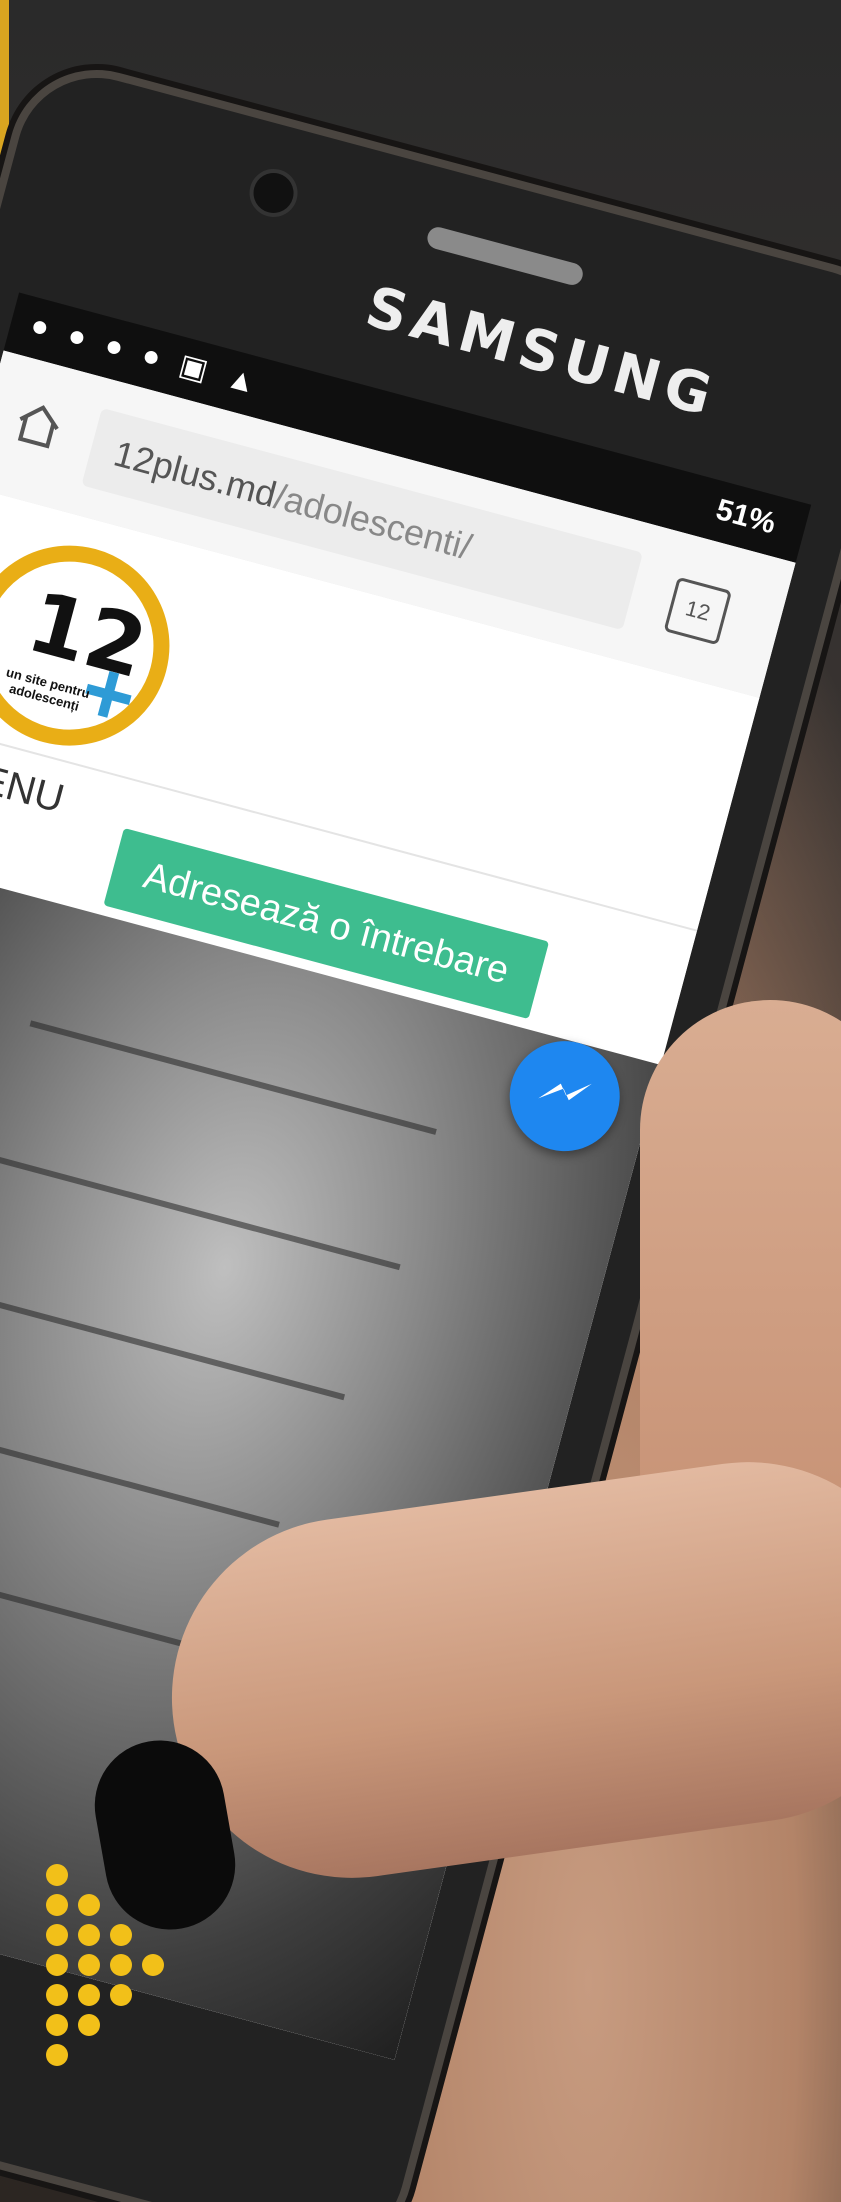 The width and height of the screenshot is (841, 2202). Describe the element at coordinates (505, 256) in the screenshot. I see `earpiece-speaker` at that location.